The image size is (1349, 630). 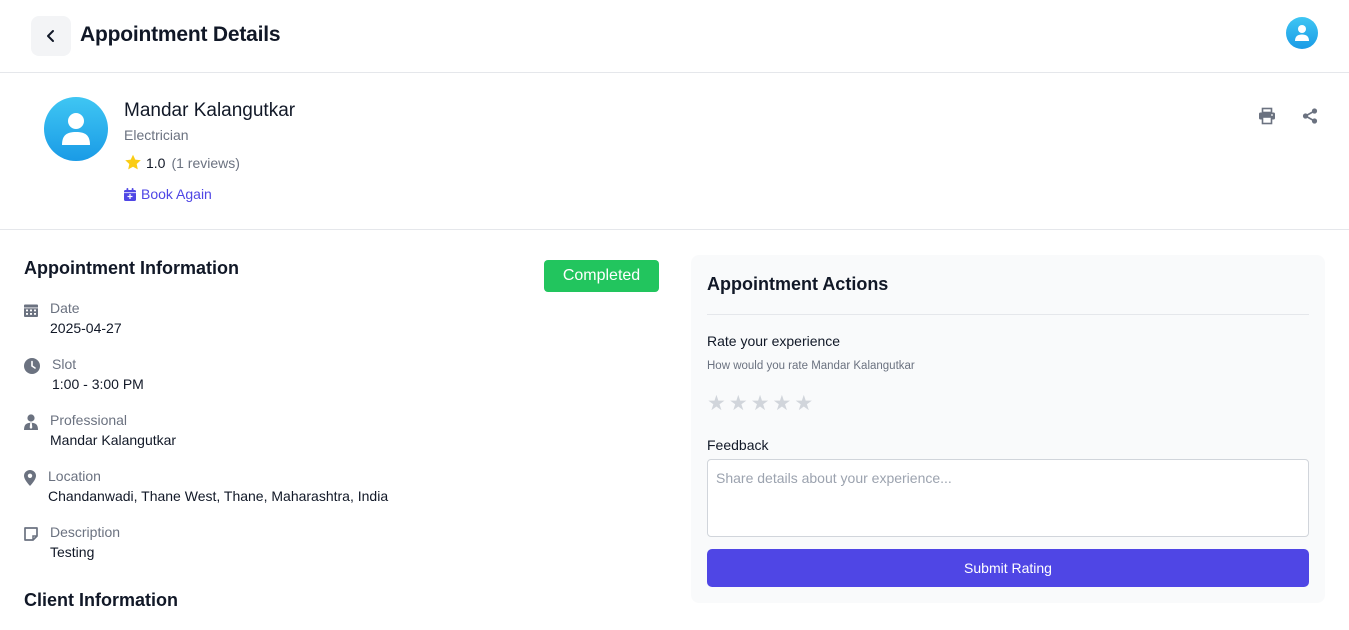 What do you see at coordinates (1008, 568) in the screenshot?
I see `submit-rating-button: Submit Rating` at bounding box center [1008, 568].